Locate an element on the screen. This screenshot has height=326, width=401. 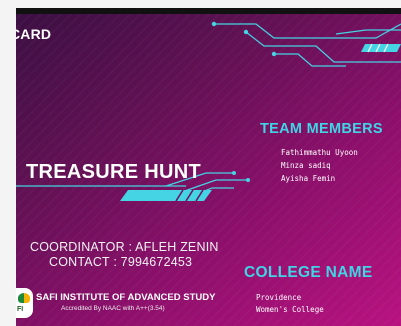
college-name-line: Providence is located at coordinates (279, 297).